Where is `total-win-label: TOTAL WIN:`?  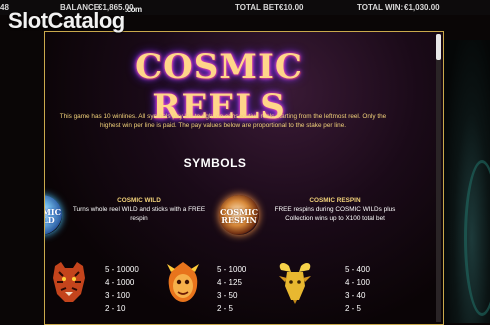 total-win-label: TOTAL WIN: is located at coordinates (380, 7).